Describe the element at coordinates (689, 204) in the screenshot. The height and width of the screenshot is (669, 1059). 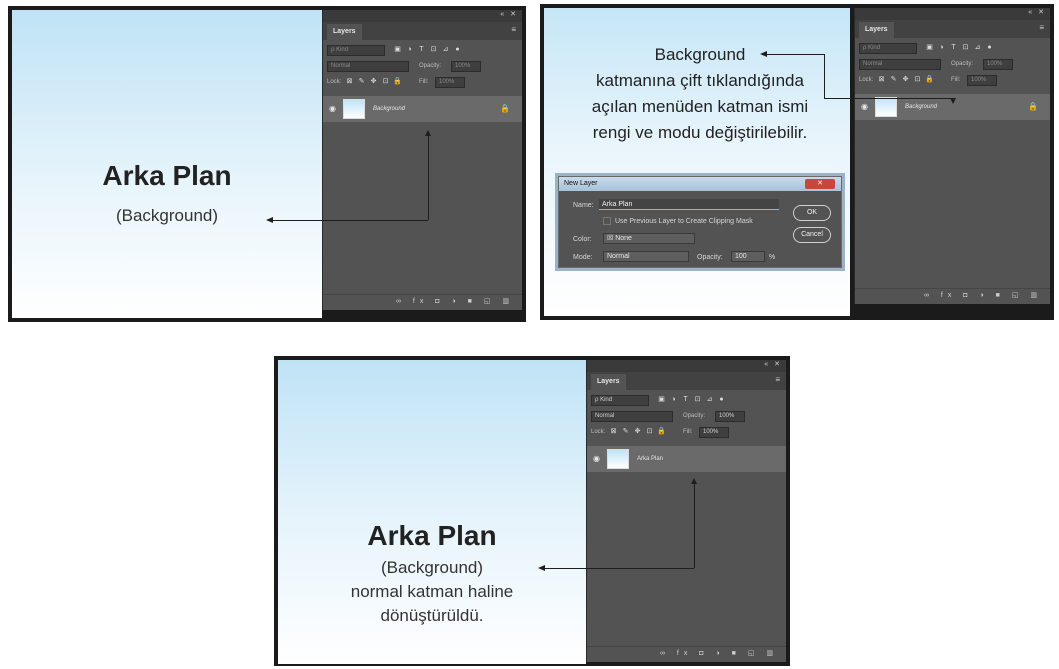
I see `layer-name-input: Arka Plan` at that location.